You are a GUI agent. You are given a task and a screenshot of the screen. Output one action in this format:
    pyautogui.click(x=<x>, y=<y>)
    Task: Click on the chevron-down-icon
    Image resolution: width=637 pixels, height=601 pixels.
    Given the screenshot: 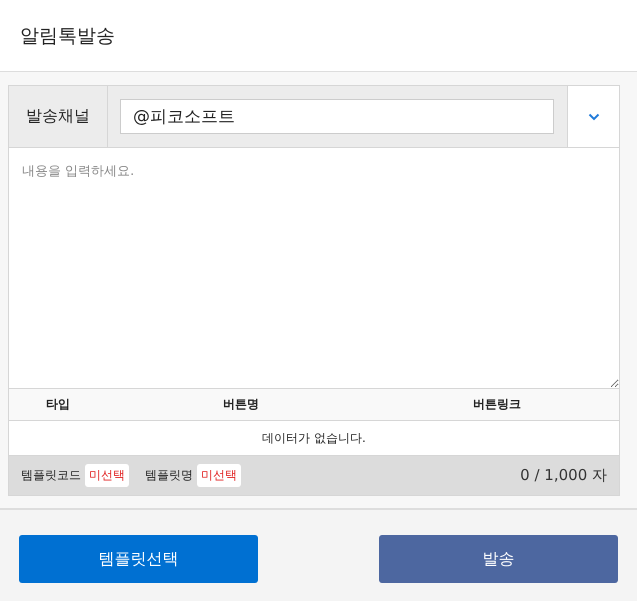 What is the action you would take?
    pyautogui.click(x=594, y=116)
    